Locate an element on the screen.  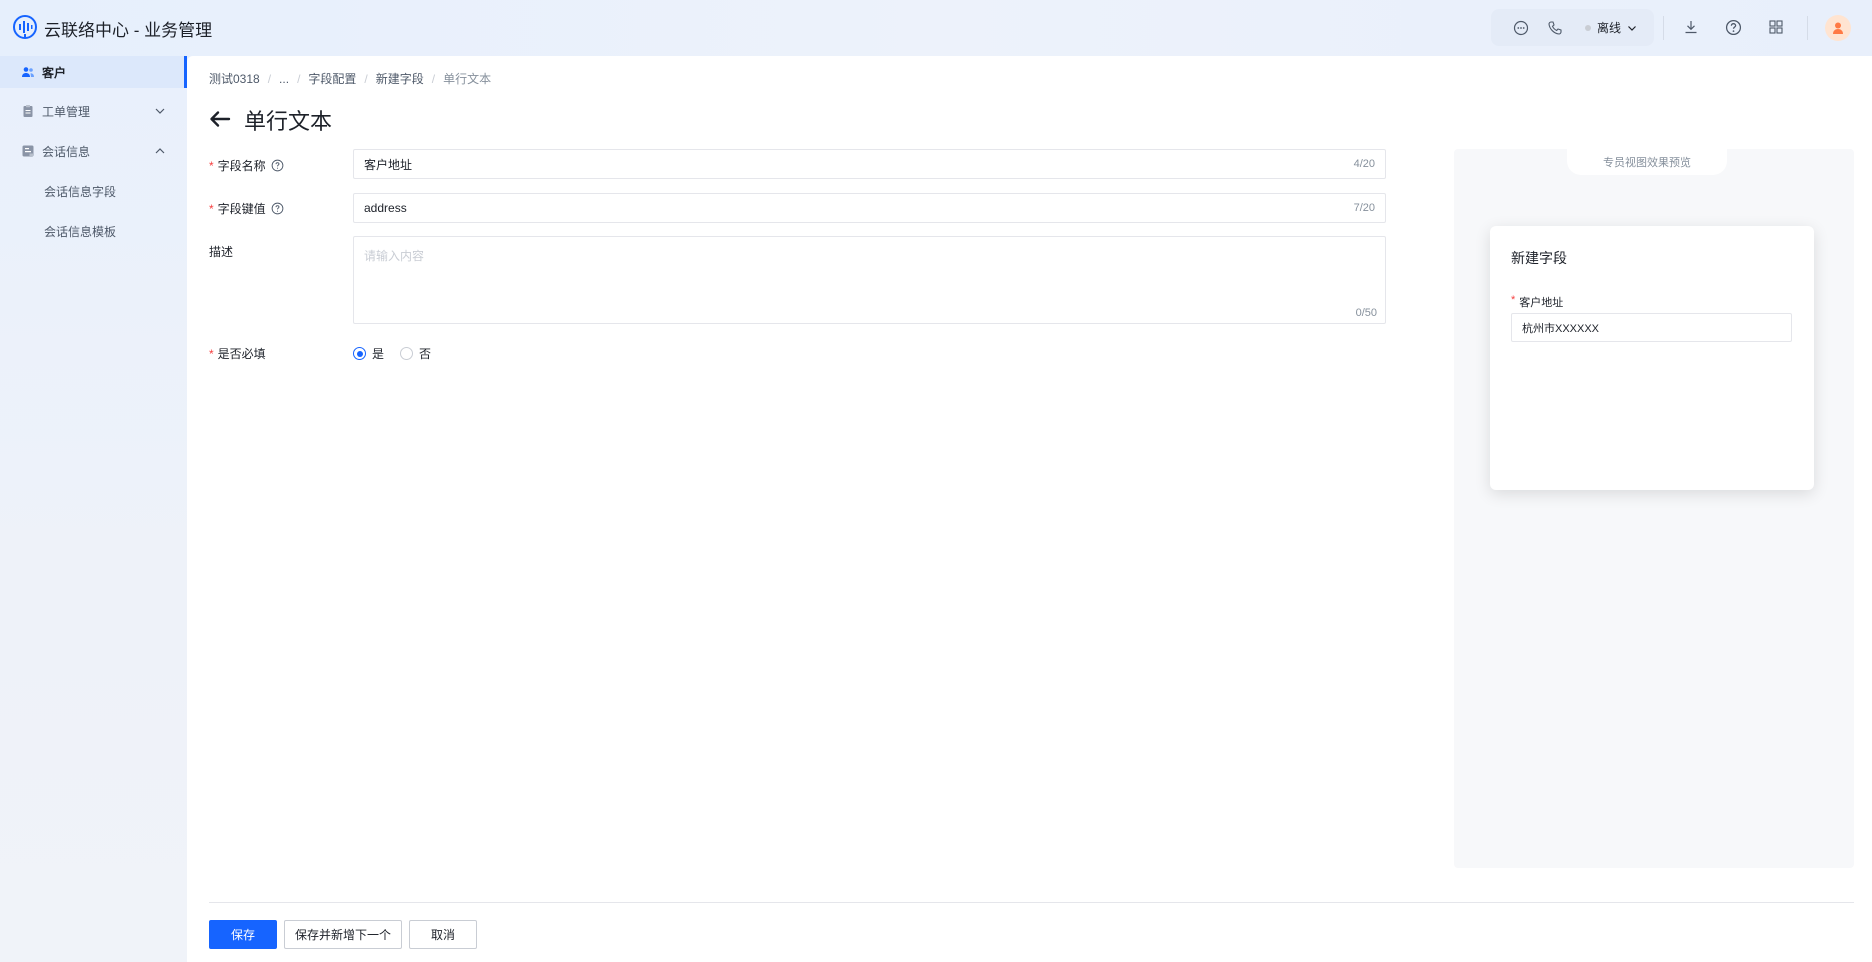
app-logo-icon is located at coordinates (25, 27).